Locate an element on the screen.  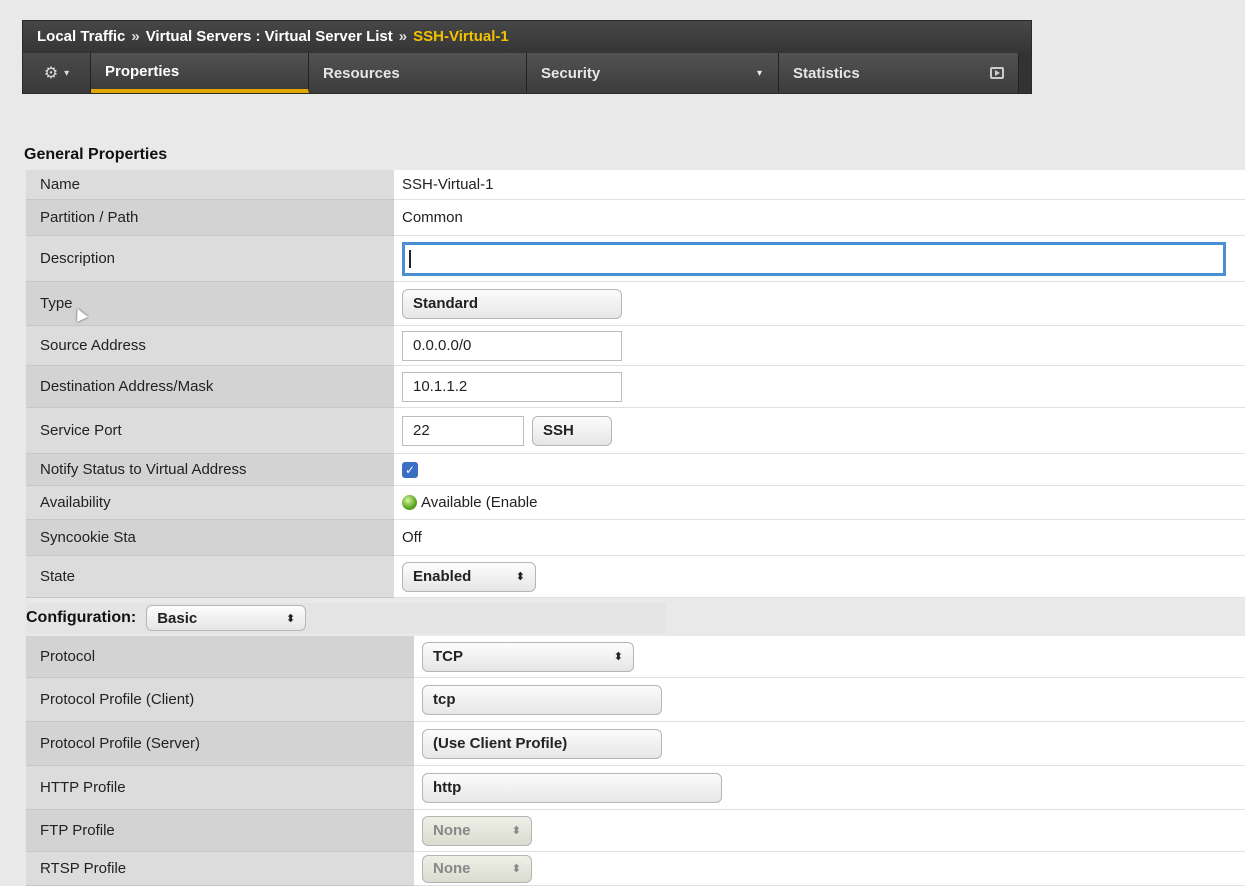
notify-status-checkbox: ✓ is located at coordinates (410, 469).